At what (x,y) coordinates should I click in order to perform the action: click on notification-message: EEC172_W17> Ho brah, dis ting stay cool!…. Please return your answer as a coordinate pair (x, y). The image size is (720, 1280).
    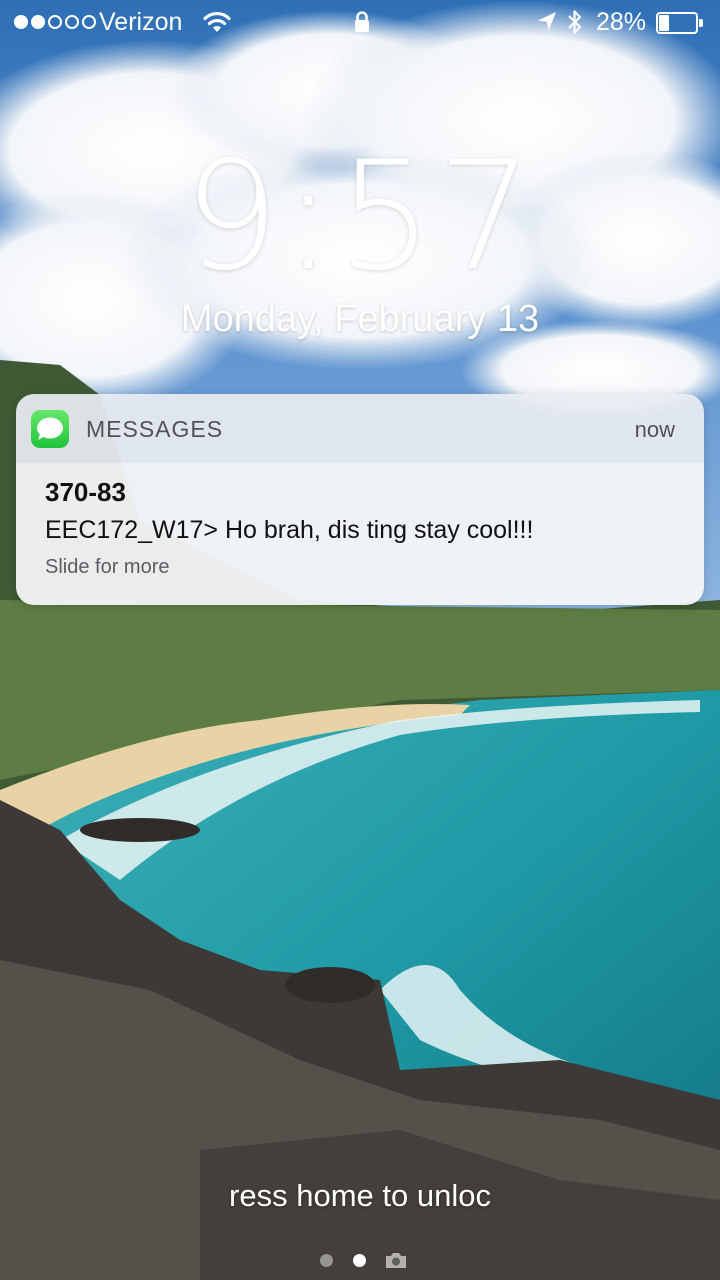
    Looking at the image, I should click on (289, 530).